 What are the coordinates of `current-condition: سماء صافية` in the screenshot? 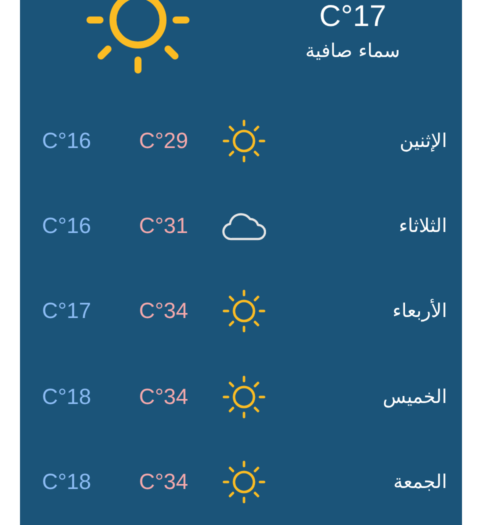 It's located at (352, 51).